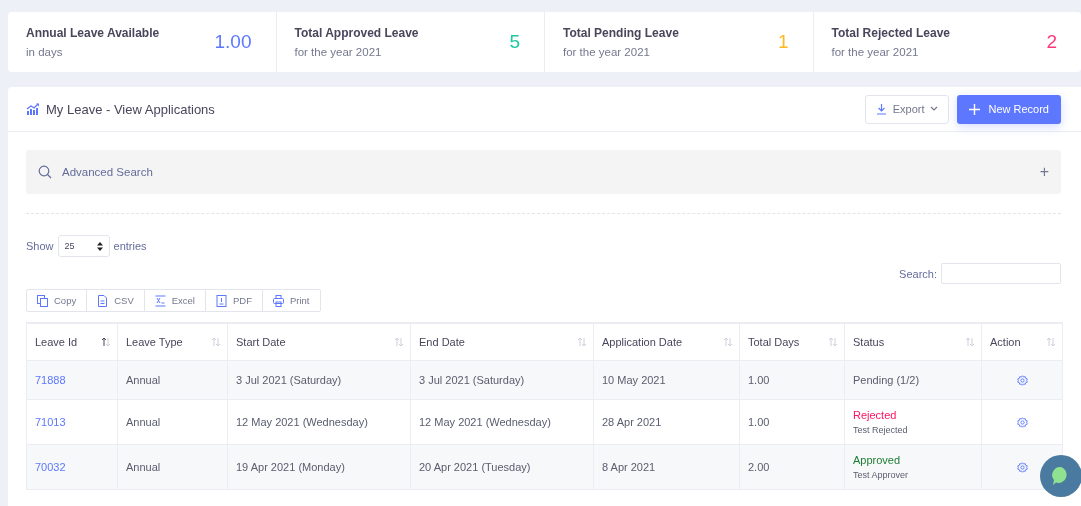 The image size is (1081, 506). What do you see at coordinates (1022, 342) in the screenshot?
I see `column-header: Action` at bounding box center [1022, 342].